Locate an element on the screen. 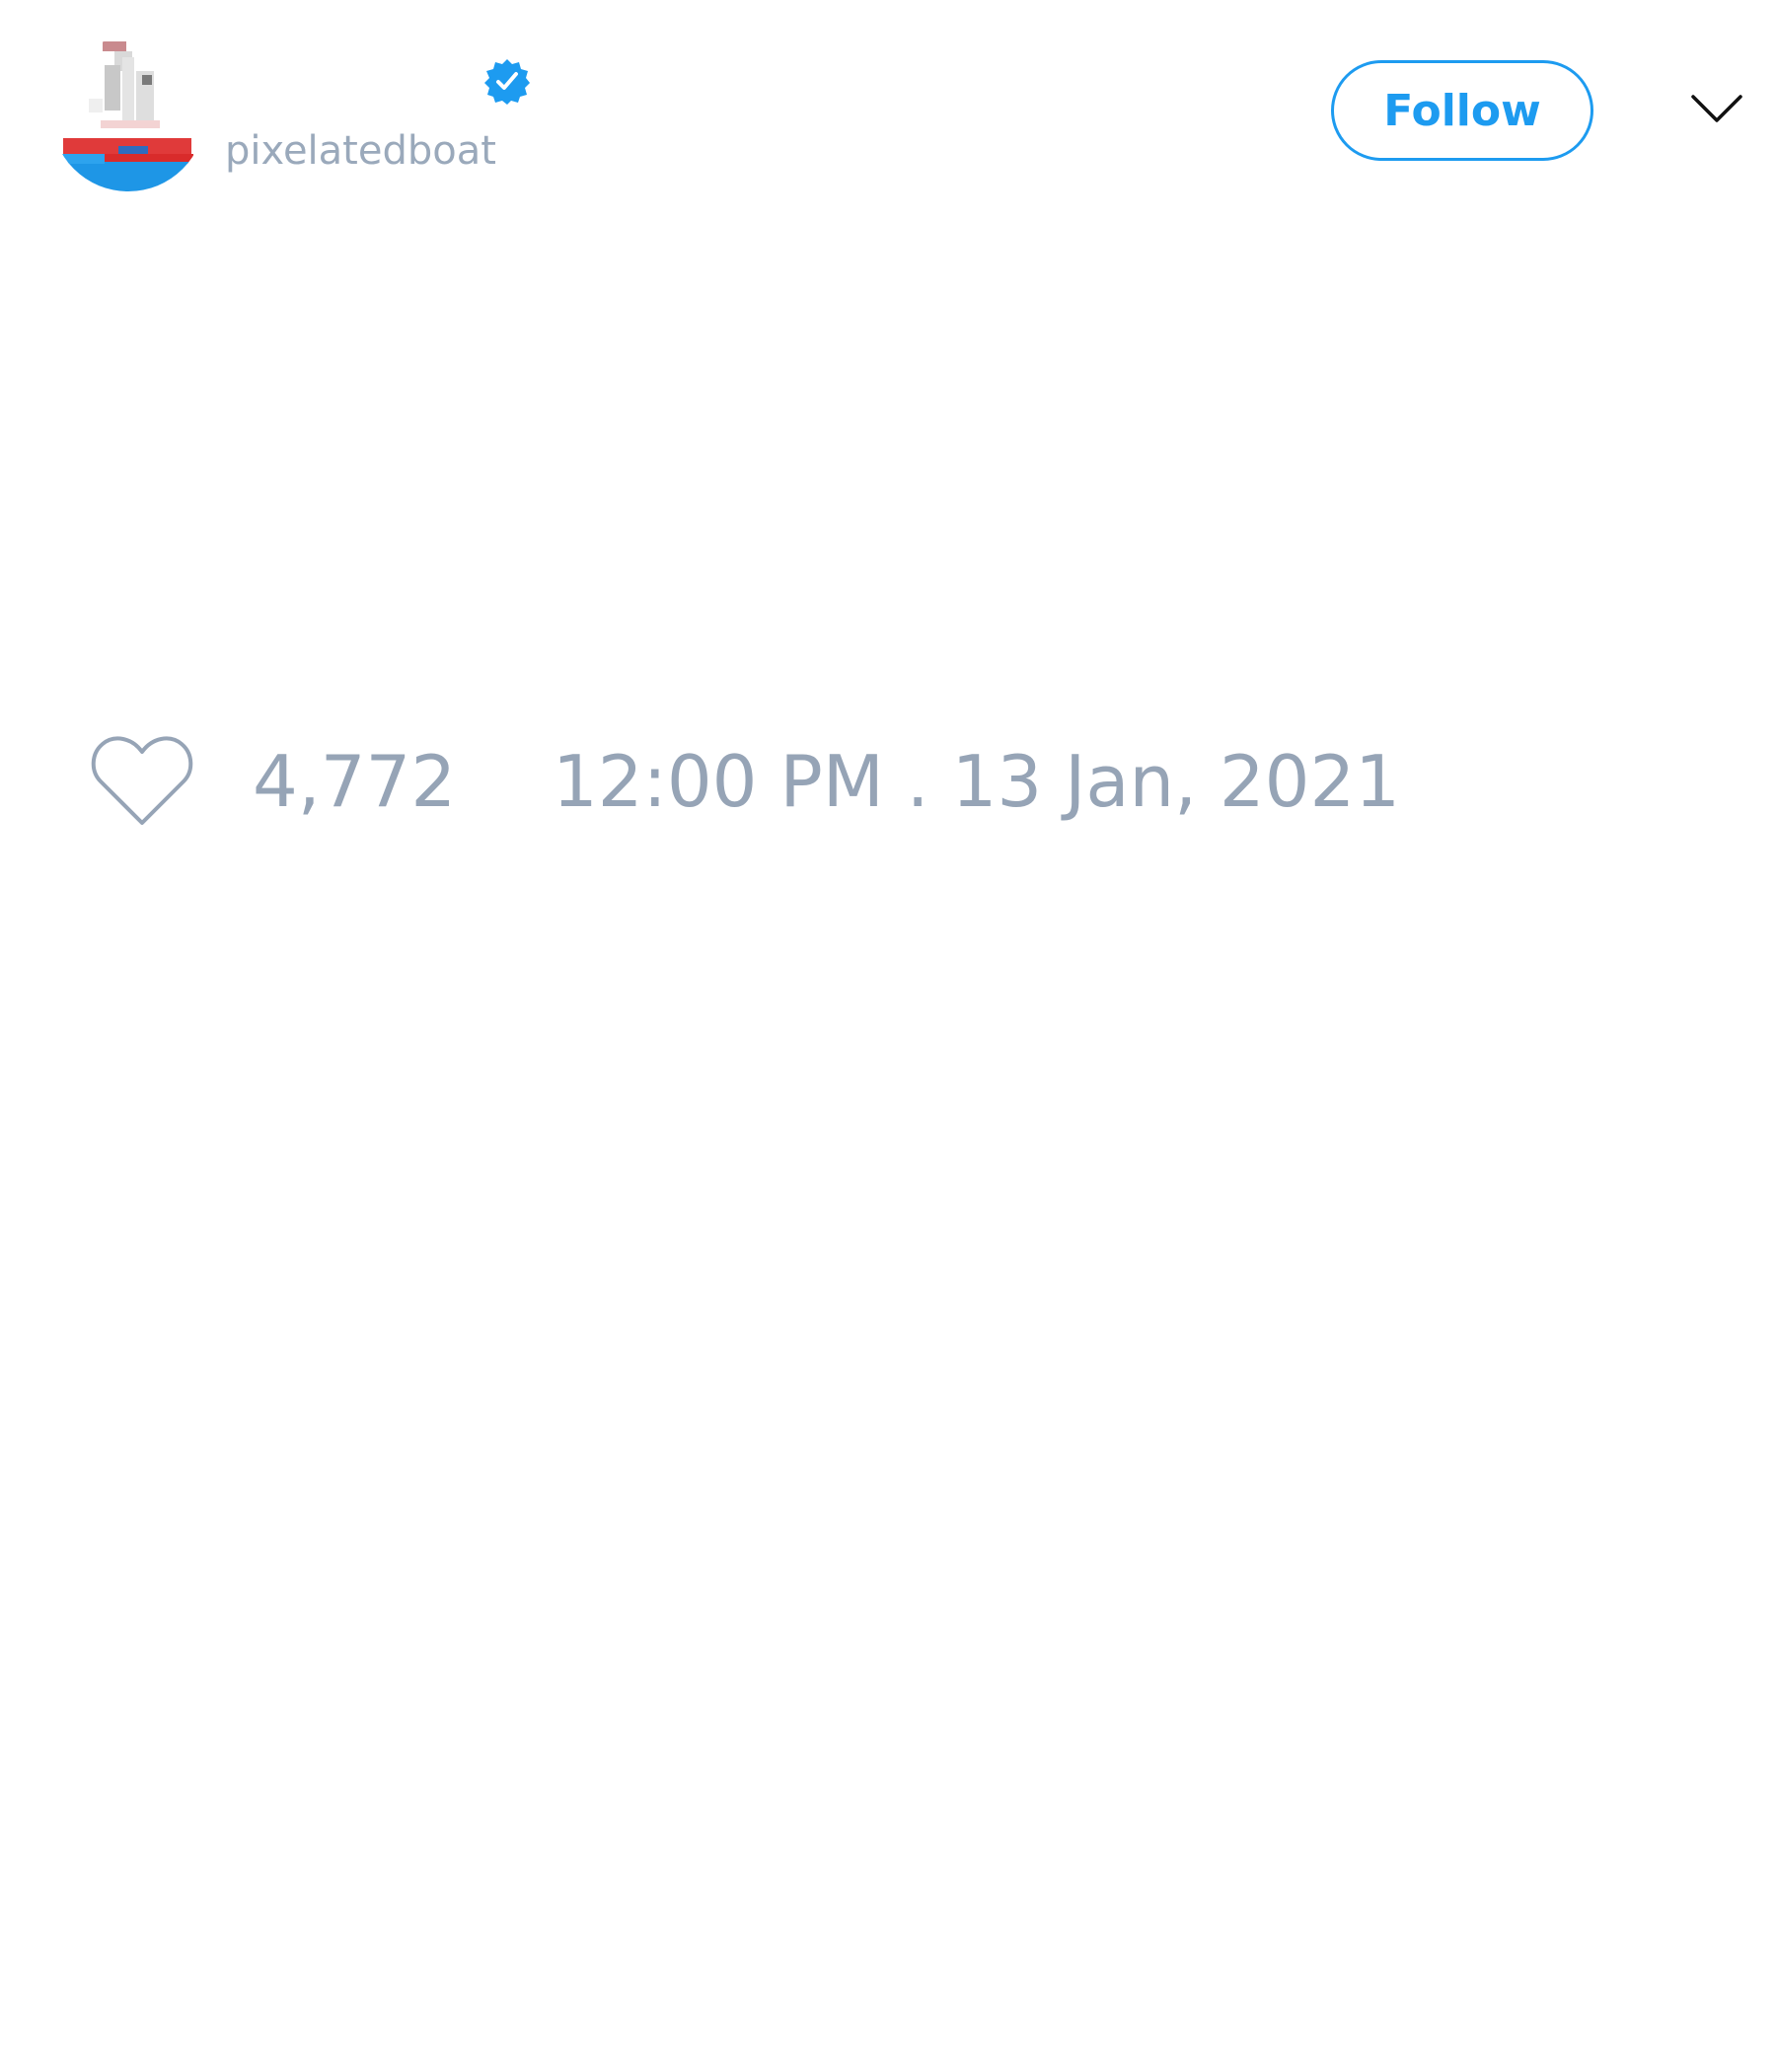  like-count: 4,772 is located at coordinates (355, 781).